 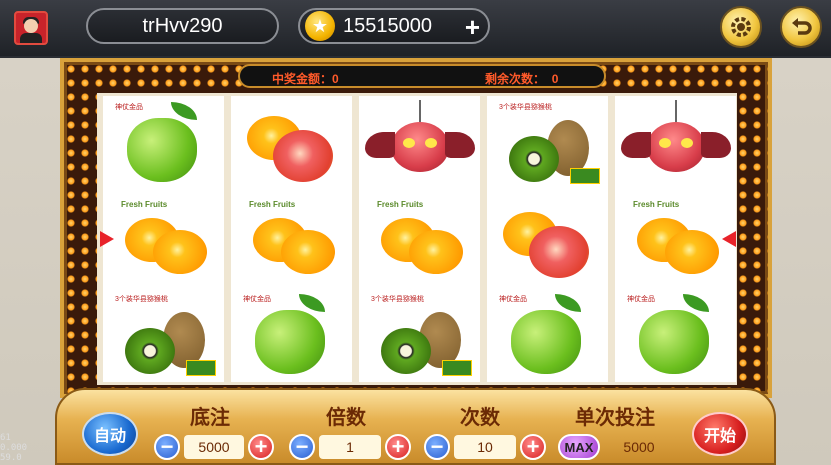 What do you see at coordinates (302, 447) in the screenshot?
I see `multiplier-decrease-button: −` at bounding box center [302, 447].